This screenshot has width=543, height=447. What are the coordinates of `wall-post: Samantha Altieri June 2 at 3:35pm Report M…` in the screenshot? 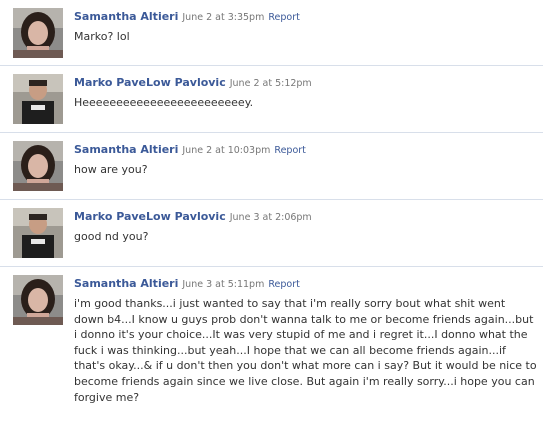 It's located at (271, 33).